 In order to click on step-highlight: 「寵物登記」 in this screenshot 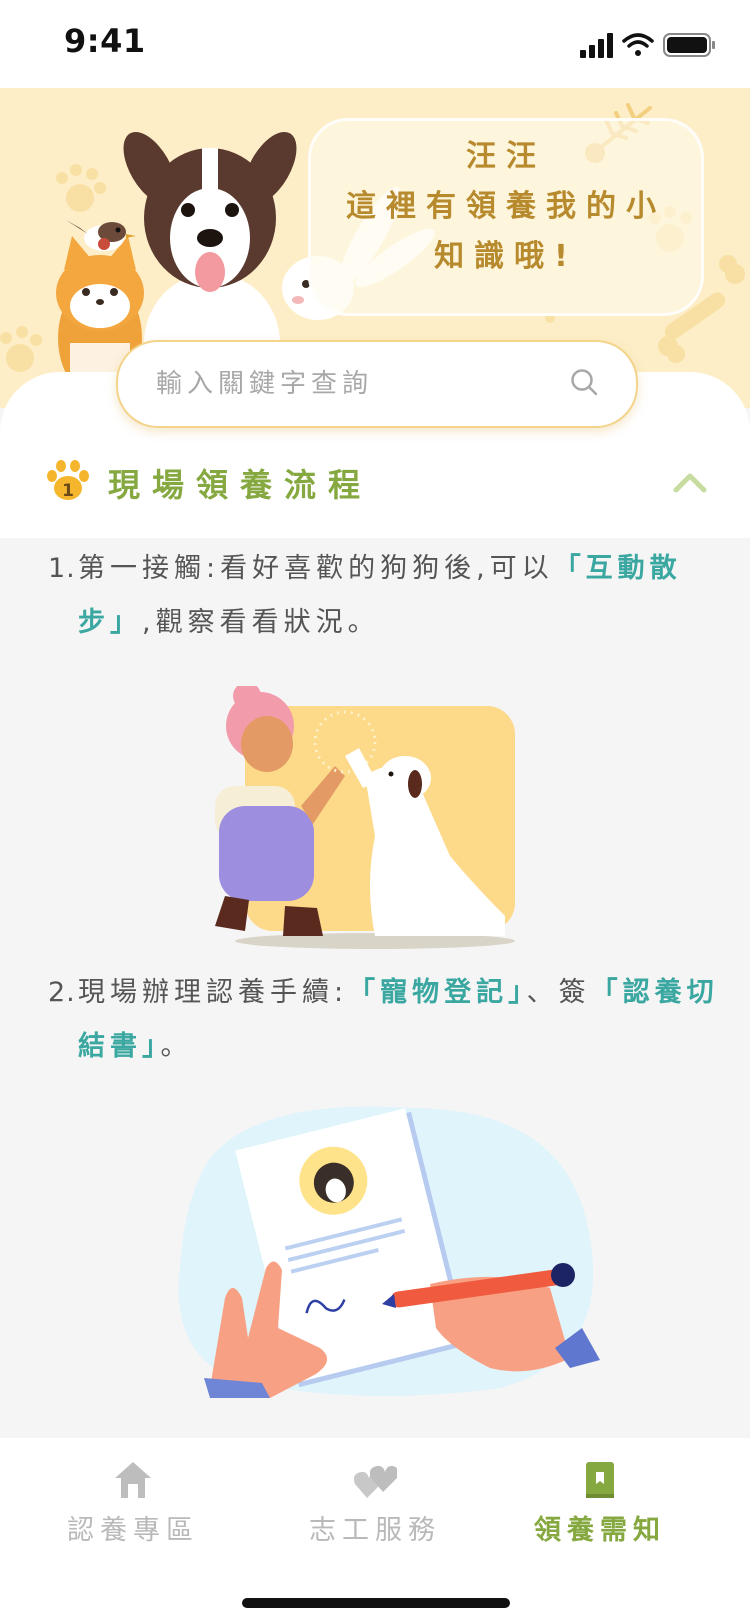, I will do `click(437, 992)`.